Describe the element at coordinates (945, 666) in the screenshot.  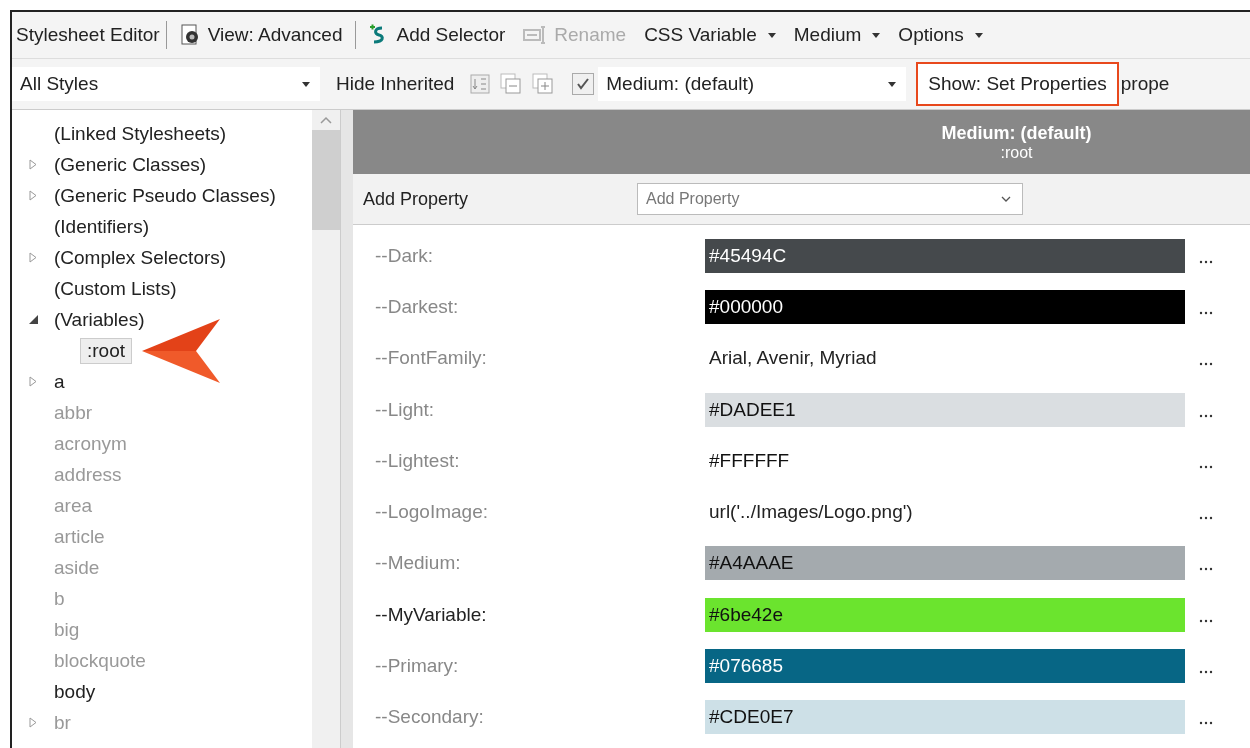
I see `color-value: #076685` at that location.